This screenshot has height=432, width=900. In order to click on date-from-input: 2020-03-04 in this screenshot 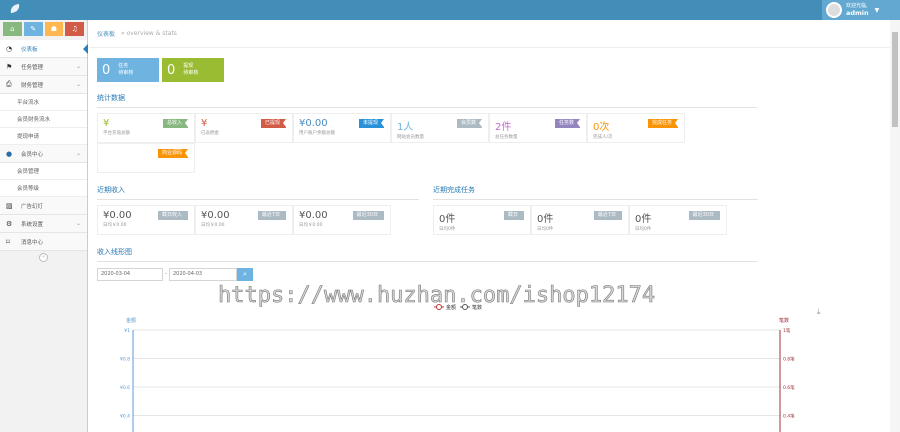, I will do `click(130, 274)`.